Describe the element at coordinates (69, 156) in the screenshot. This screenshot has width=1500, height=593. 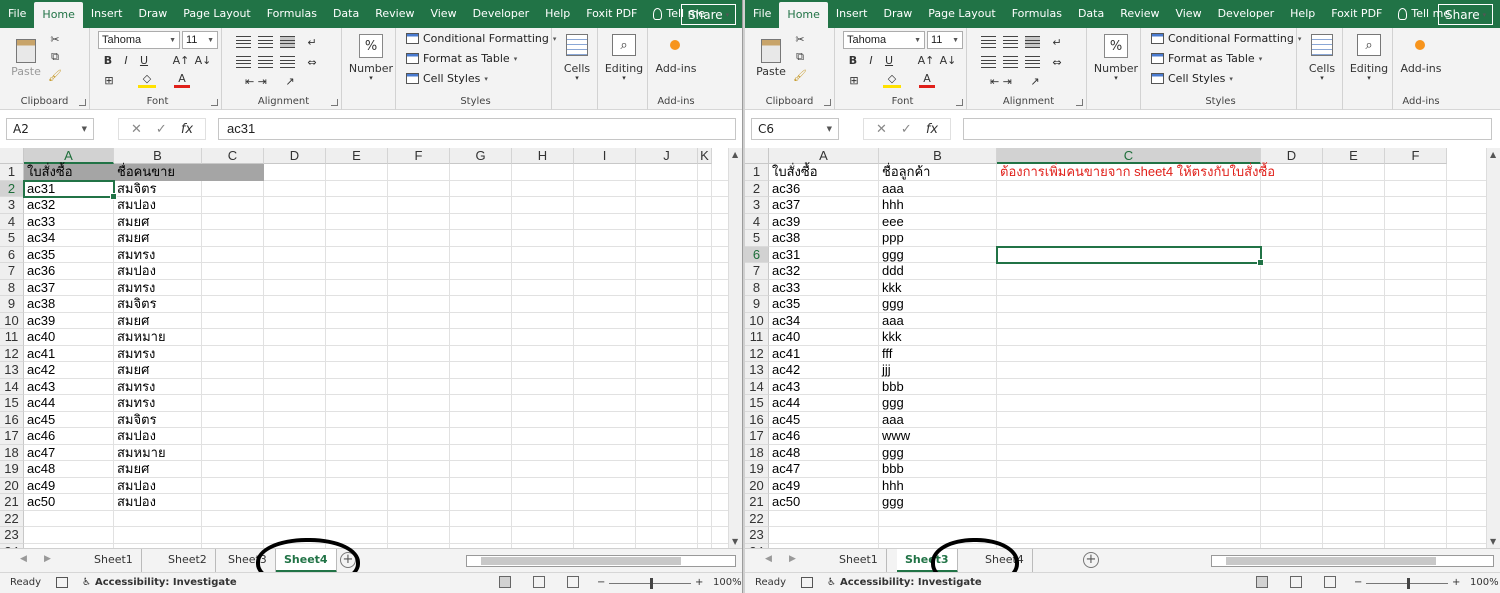
I see `column-header: A` at that location.